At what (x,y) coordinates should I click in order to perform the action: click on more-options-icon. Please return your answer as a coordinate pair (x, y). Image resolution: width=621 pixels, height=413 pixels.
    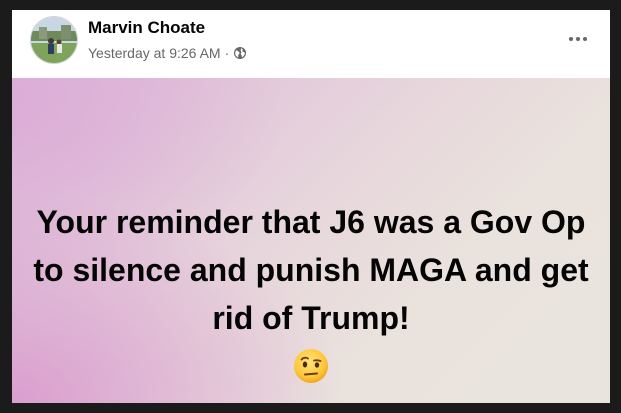
    Looking at the image, I should click on (571, 39).